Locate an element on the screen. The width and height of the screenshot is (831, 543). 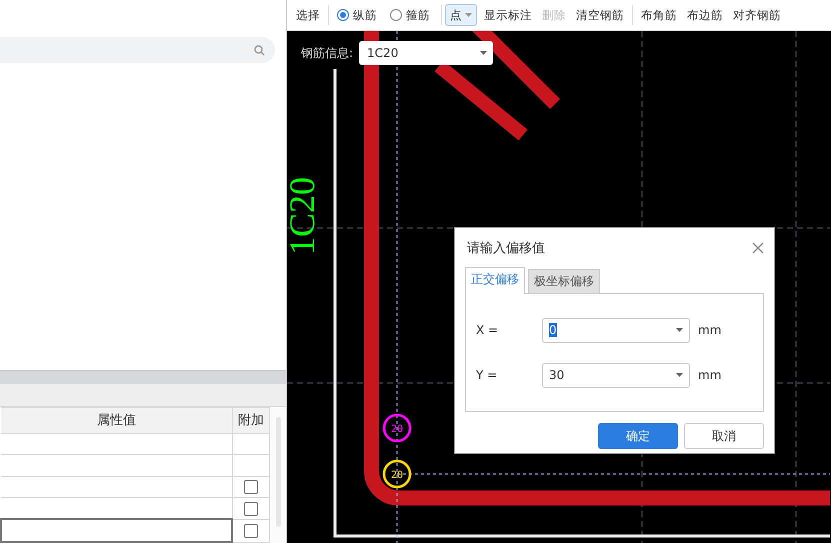
close-icon is located at coordinates (758, 248).